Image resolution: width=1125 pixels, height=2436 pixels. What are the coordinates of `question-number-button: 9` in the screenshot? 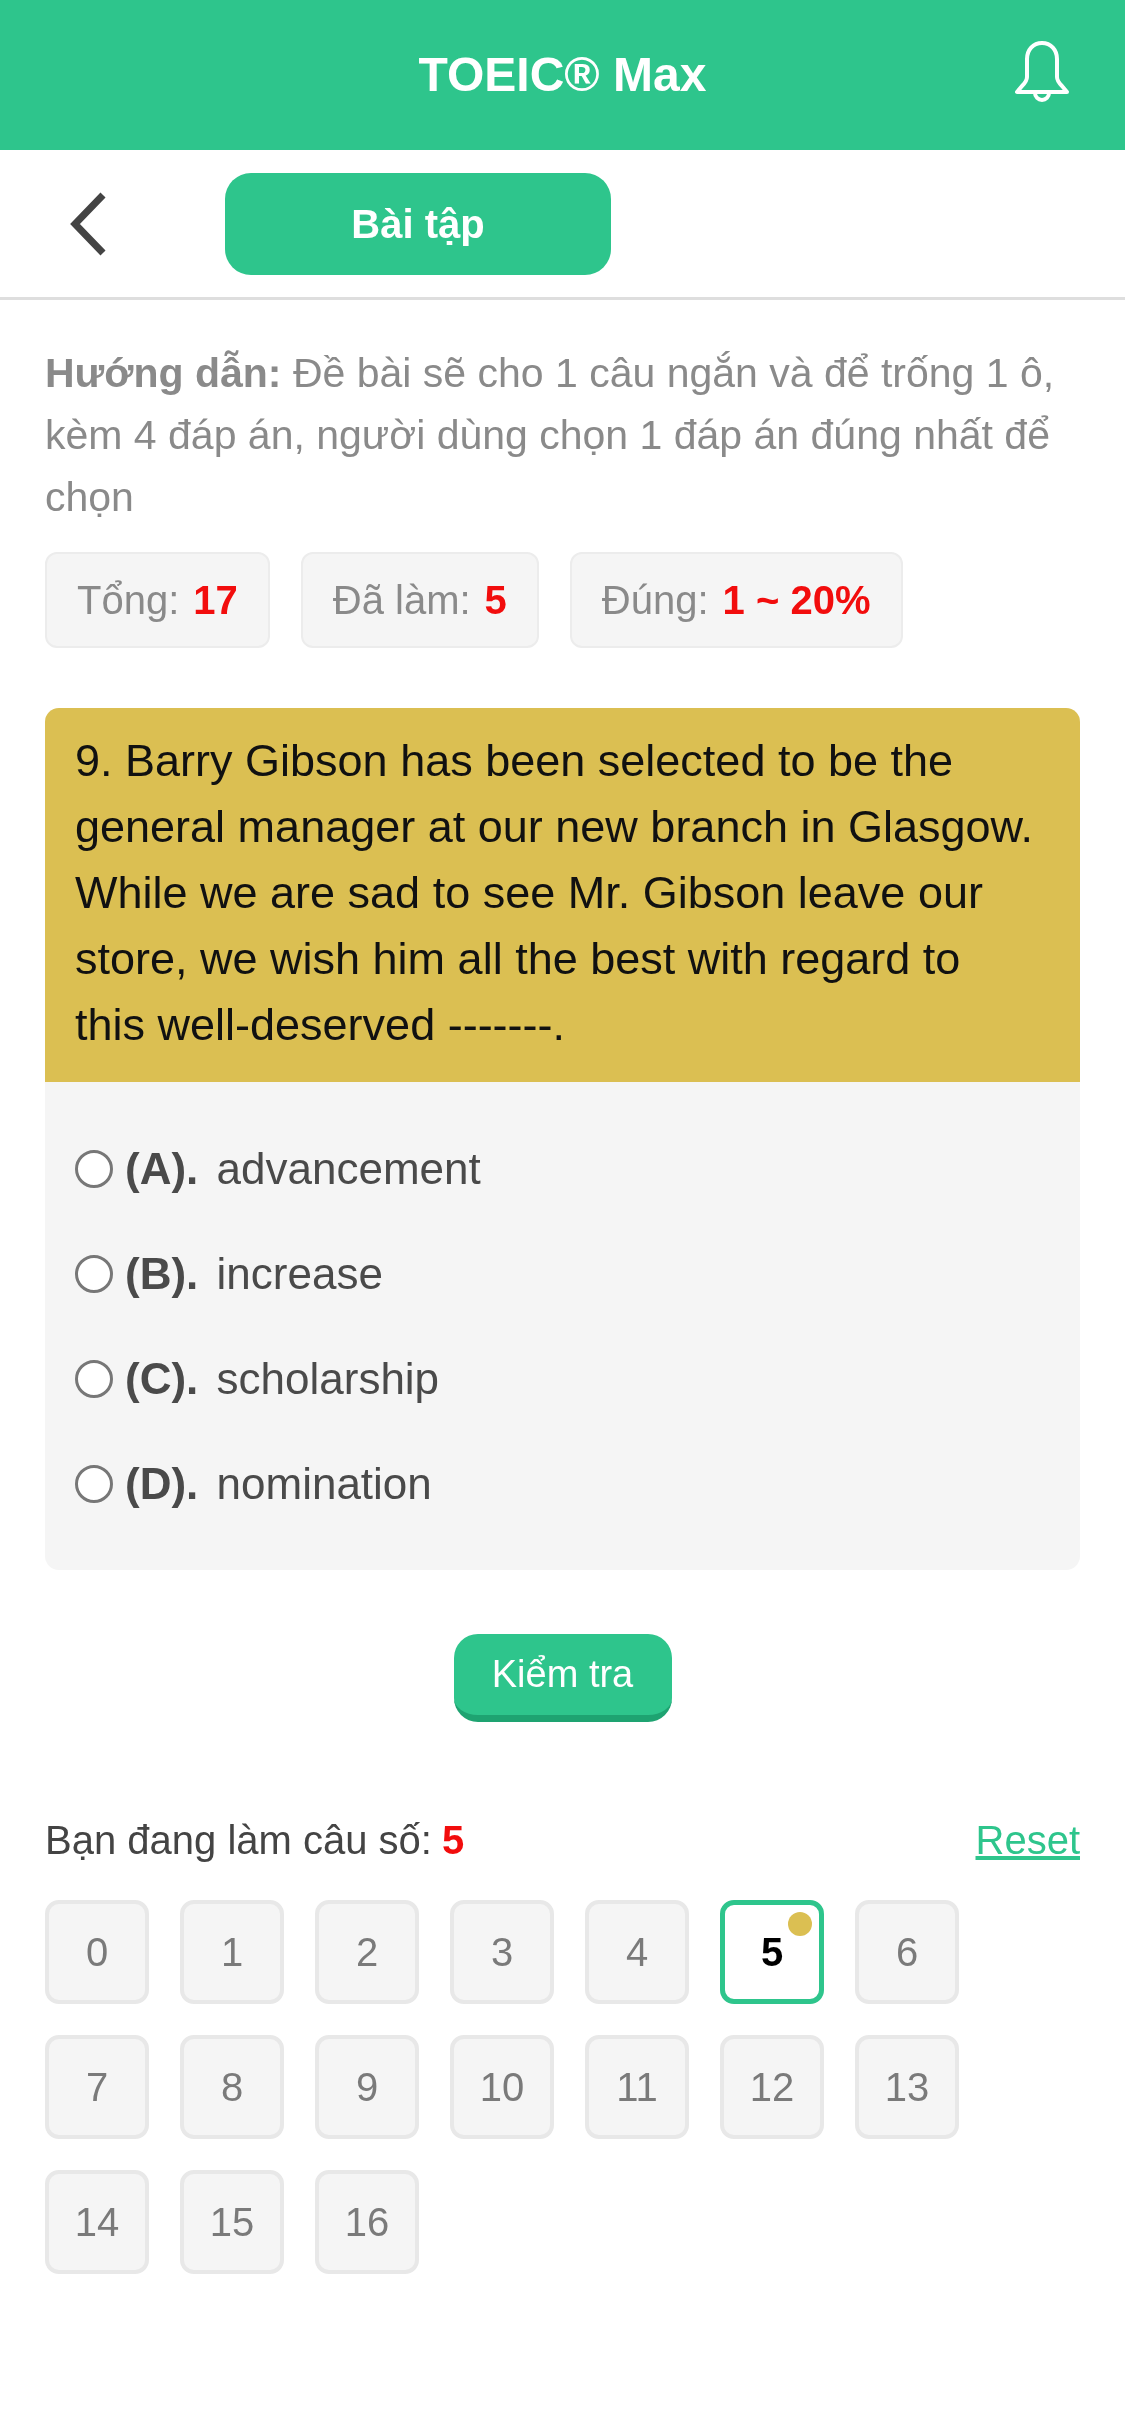 It's located at (367, 2087).